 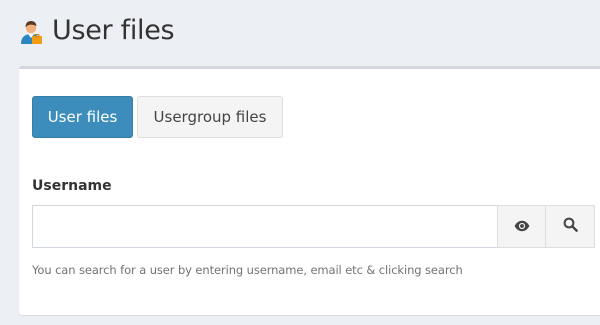 I want to click on tab-usergroup-files: Usergroup files, so click(x=210, y=117).